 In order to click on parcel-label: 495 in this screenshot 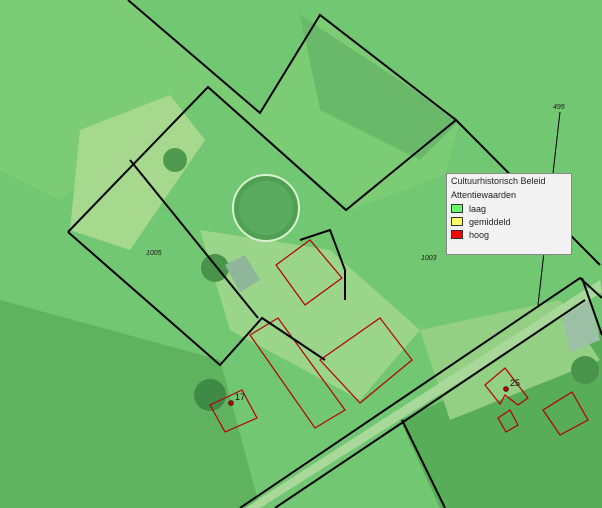, I will do `click(559, 107)`.